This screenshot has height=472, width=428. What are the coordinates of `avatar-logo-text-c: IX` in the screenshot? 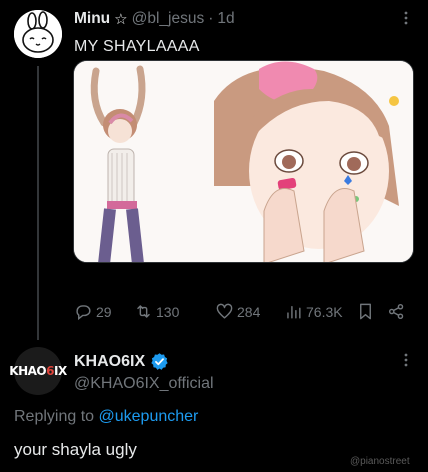 It's located at (60, 371).